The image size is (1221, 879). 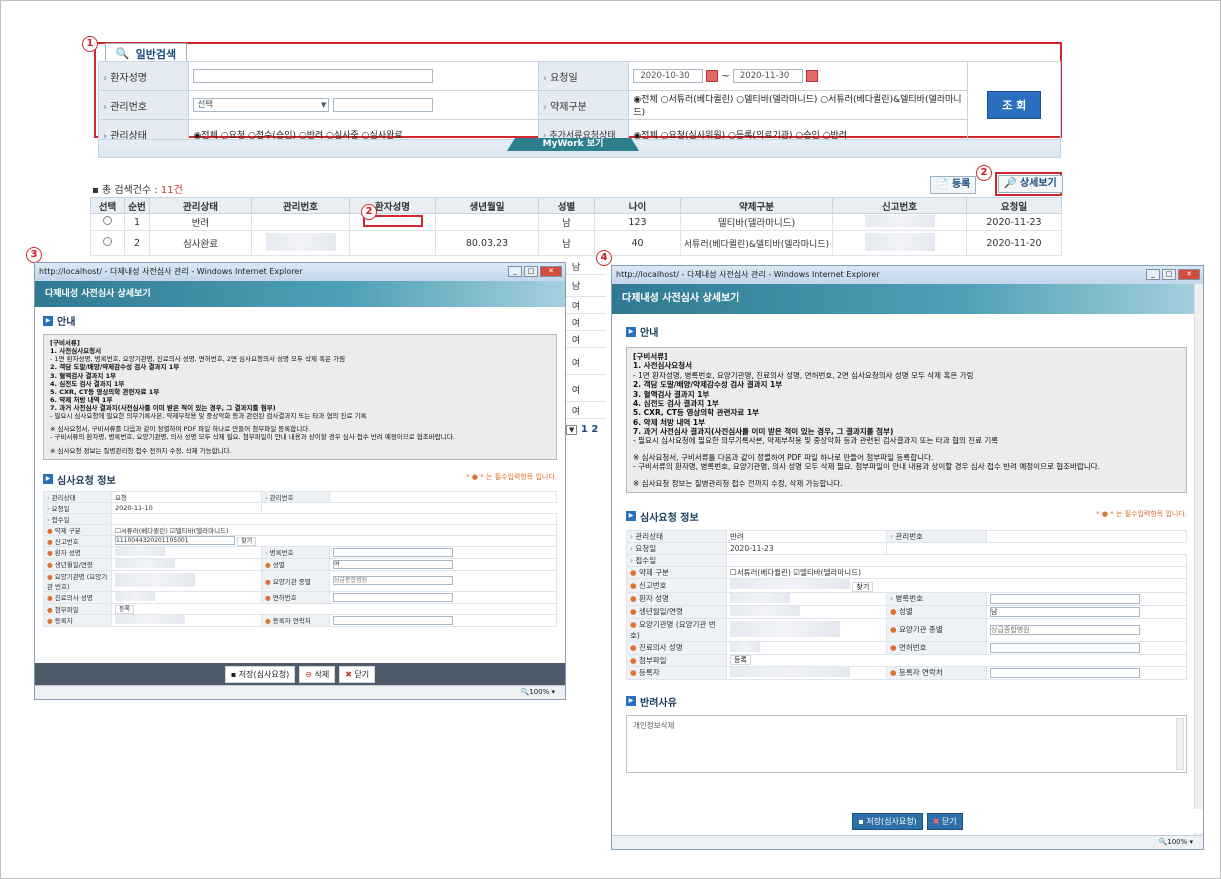 I want to click on action-bar: ▪ 저장(심사요청) ⊖ 삭제 ✖ 닫기, so click(x=300, y=674).